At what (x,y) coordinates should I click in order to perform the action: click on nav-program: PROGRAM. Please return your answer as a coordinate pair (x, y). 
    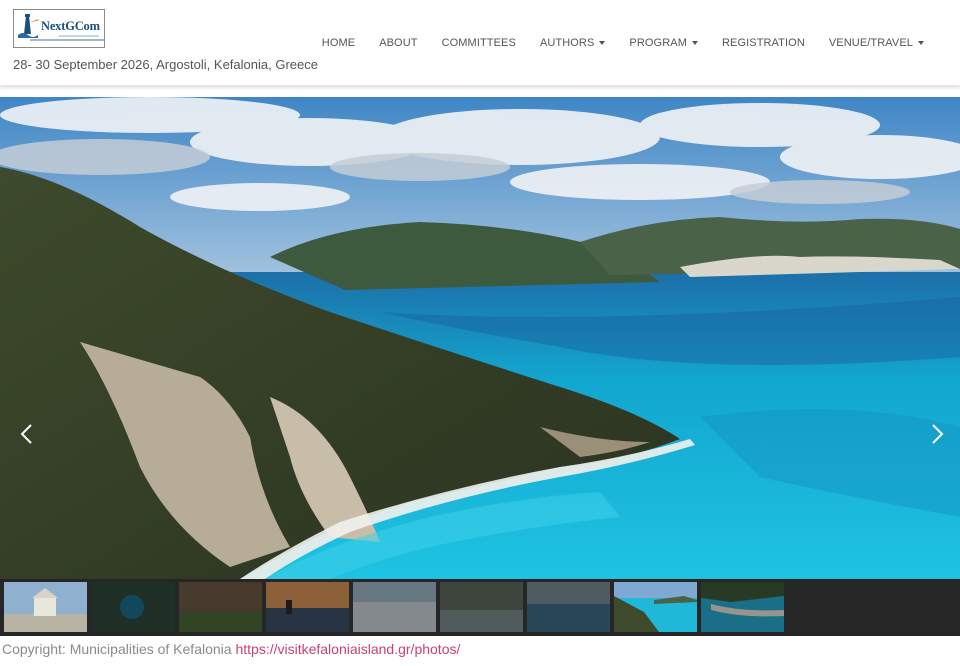
    Looking at the image, I should click on (663, 43).